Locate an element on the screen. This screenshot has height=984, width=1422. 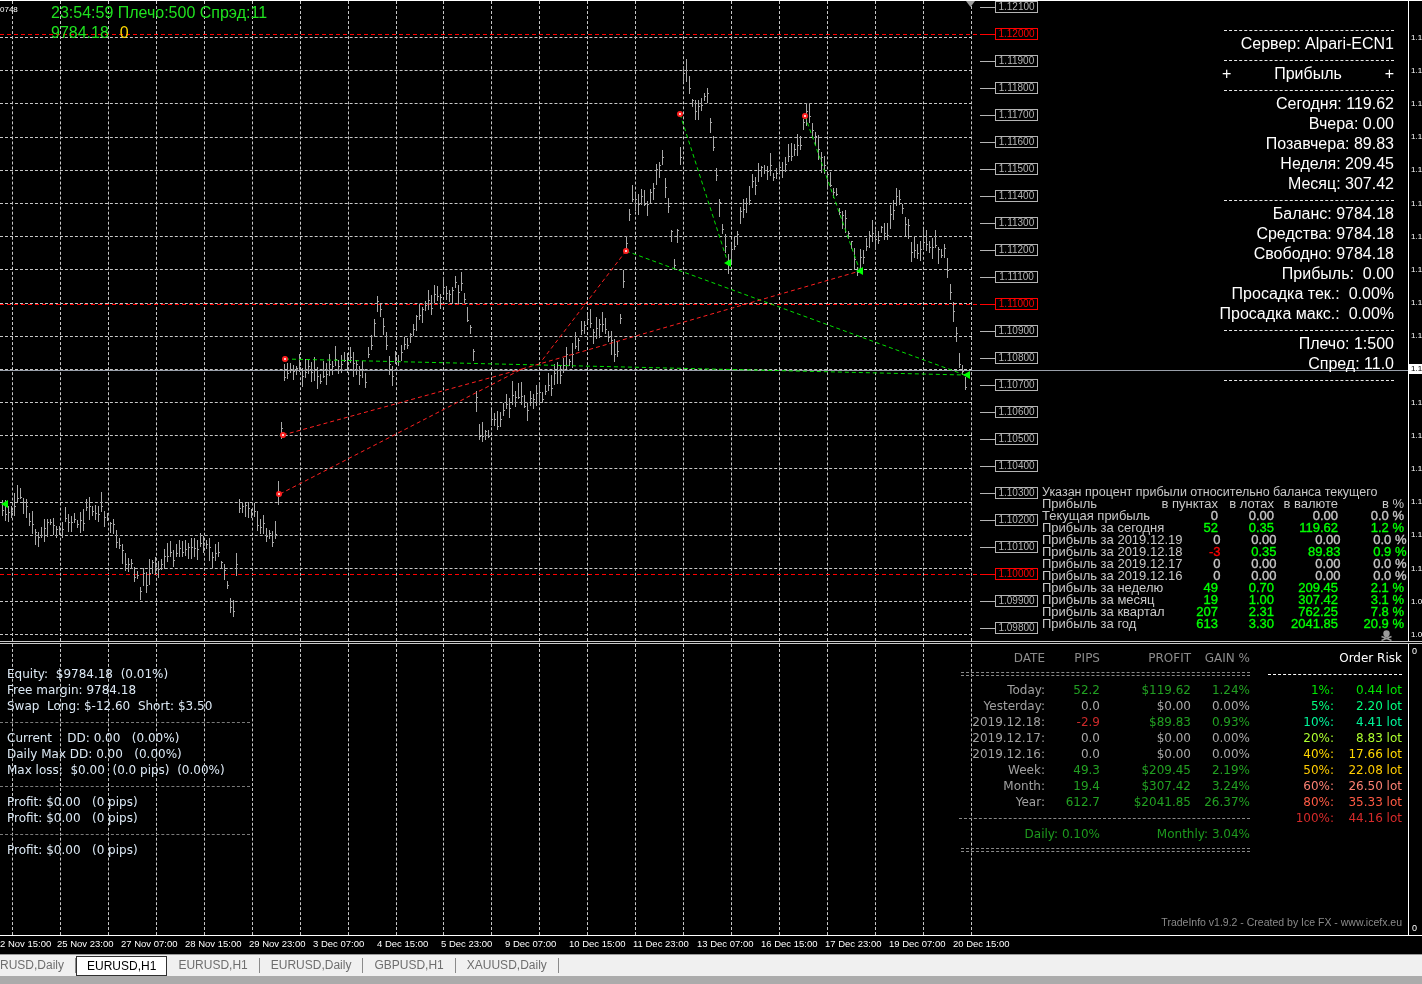
row-label: Today: is located at coordinates (1025, 690).